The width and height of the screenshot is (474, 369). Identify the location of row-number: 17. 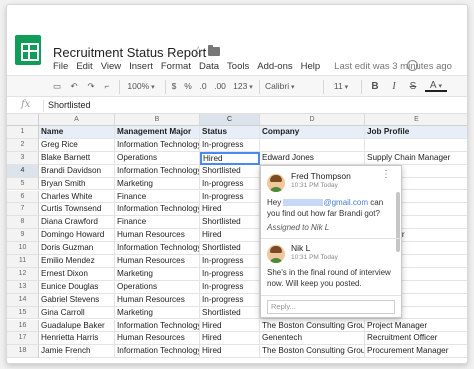
(23, 339).